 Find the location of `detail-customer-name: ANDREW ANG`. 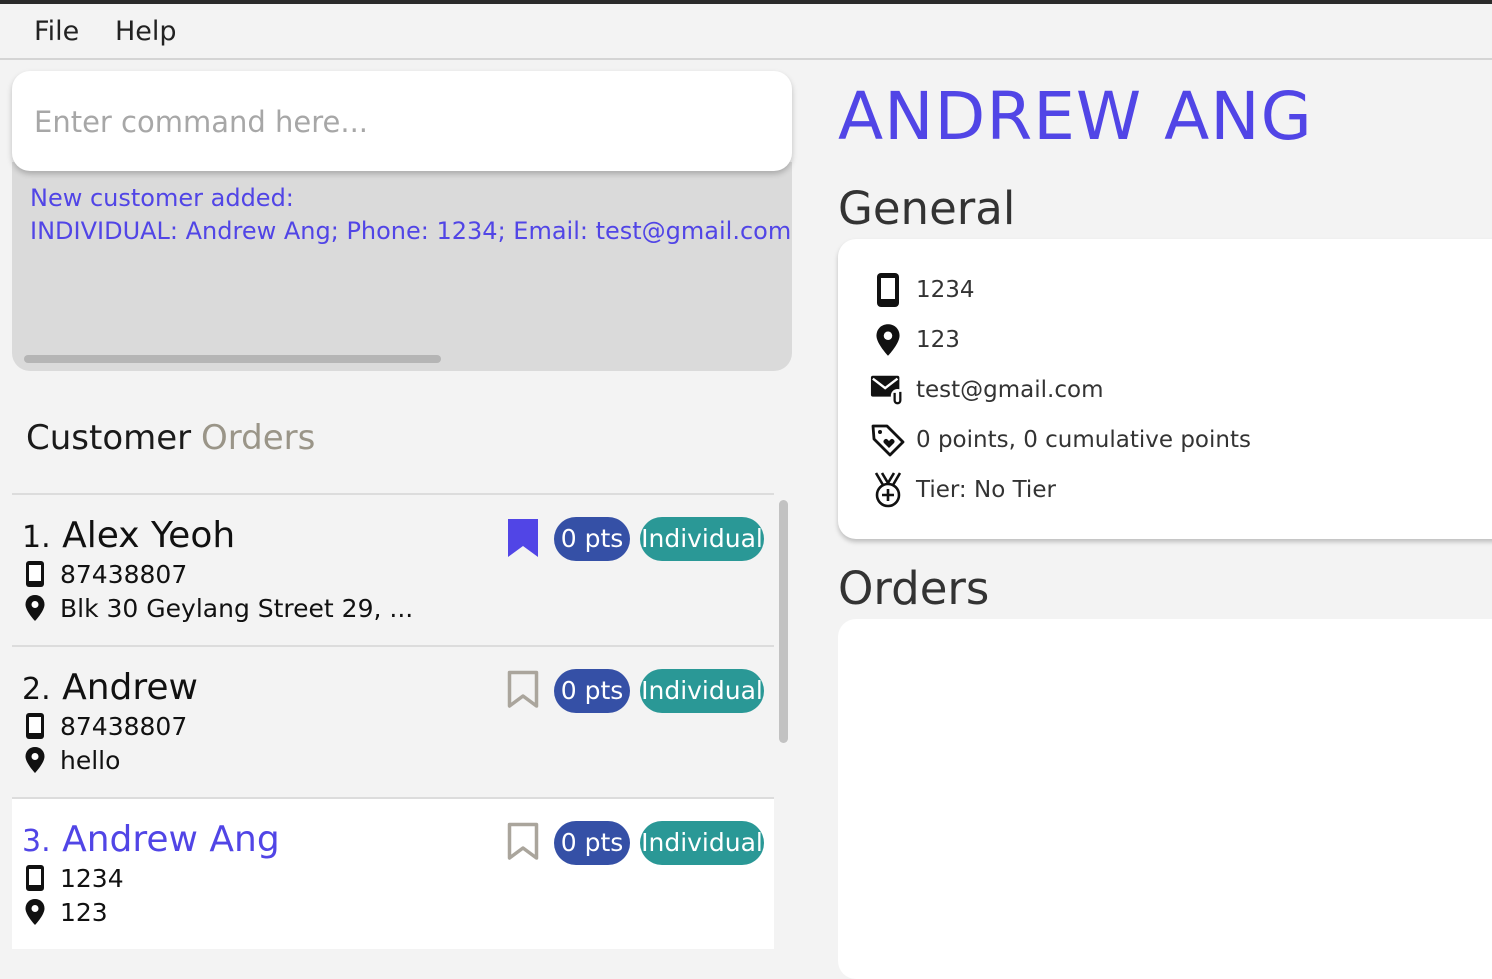

detail-customer-name: ANDREW ANG is located at coordinates (1075, 116).